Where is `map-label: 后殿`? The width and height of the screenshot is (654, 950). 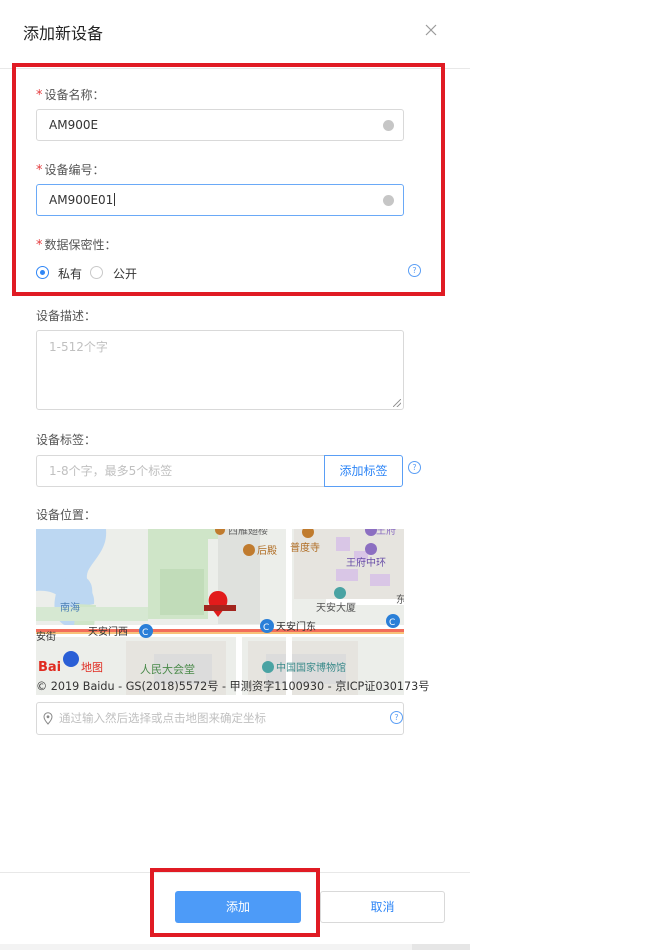
map-label: 后殿 is located at coordinates (267, 551).